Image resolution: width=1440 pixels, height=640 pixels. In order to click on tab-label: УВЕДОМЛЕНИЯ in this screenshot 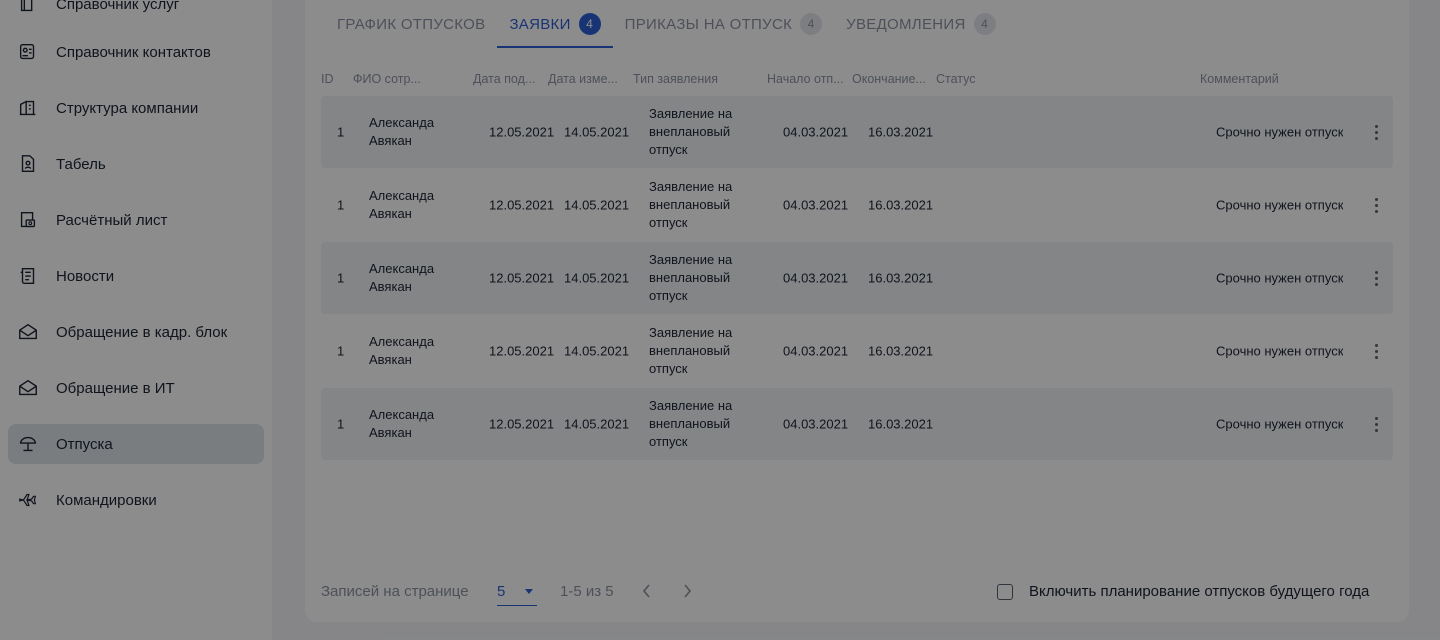, I will do `click(906, 24)`.